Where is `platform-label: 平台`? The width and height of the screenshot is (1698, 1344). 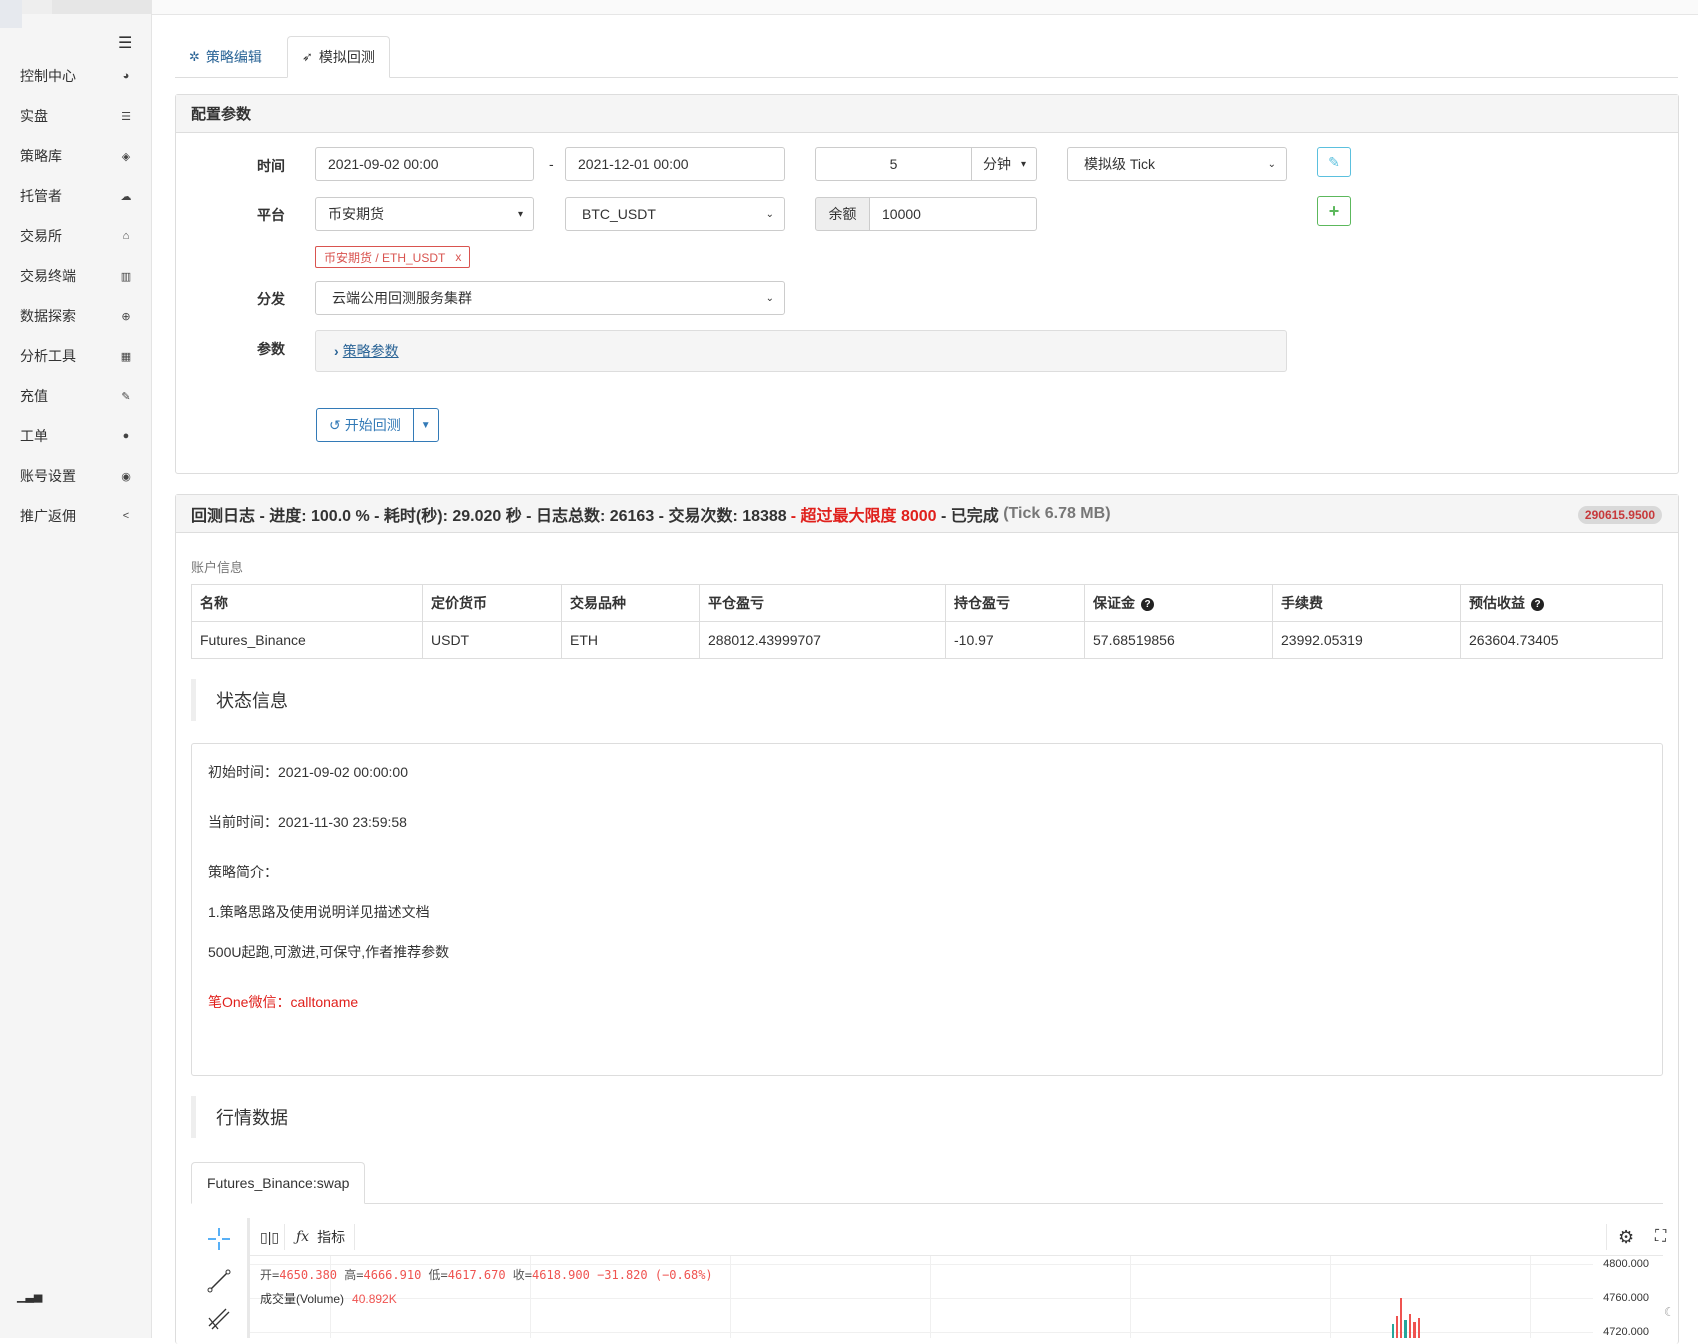
platform-label: 平台 is located at coordinates (271, 215).